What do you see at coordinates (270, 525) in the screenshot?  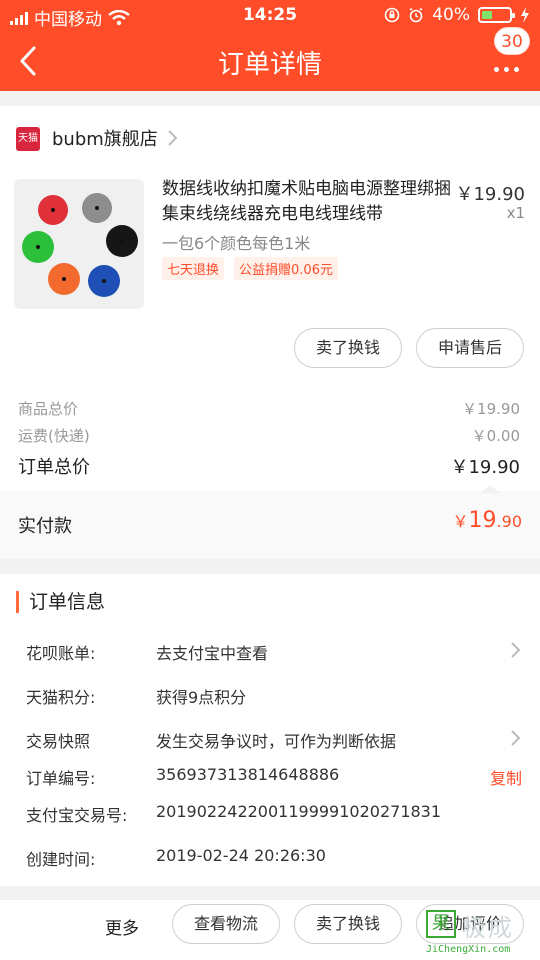 I see `paid-row: 实付款 ￥19.90` at bounding box center [270, 525].